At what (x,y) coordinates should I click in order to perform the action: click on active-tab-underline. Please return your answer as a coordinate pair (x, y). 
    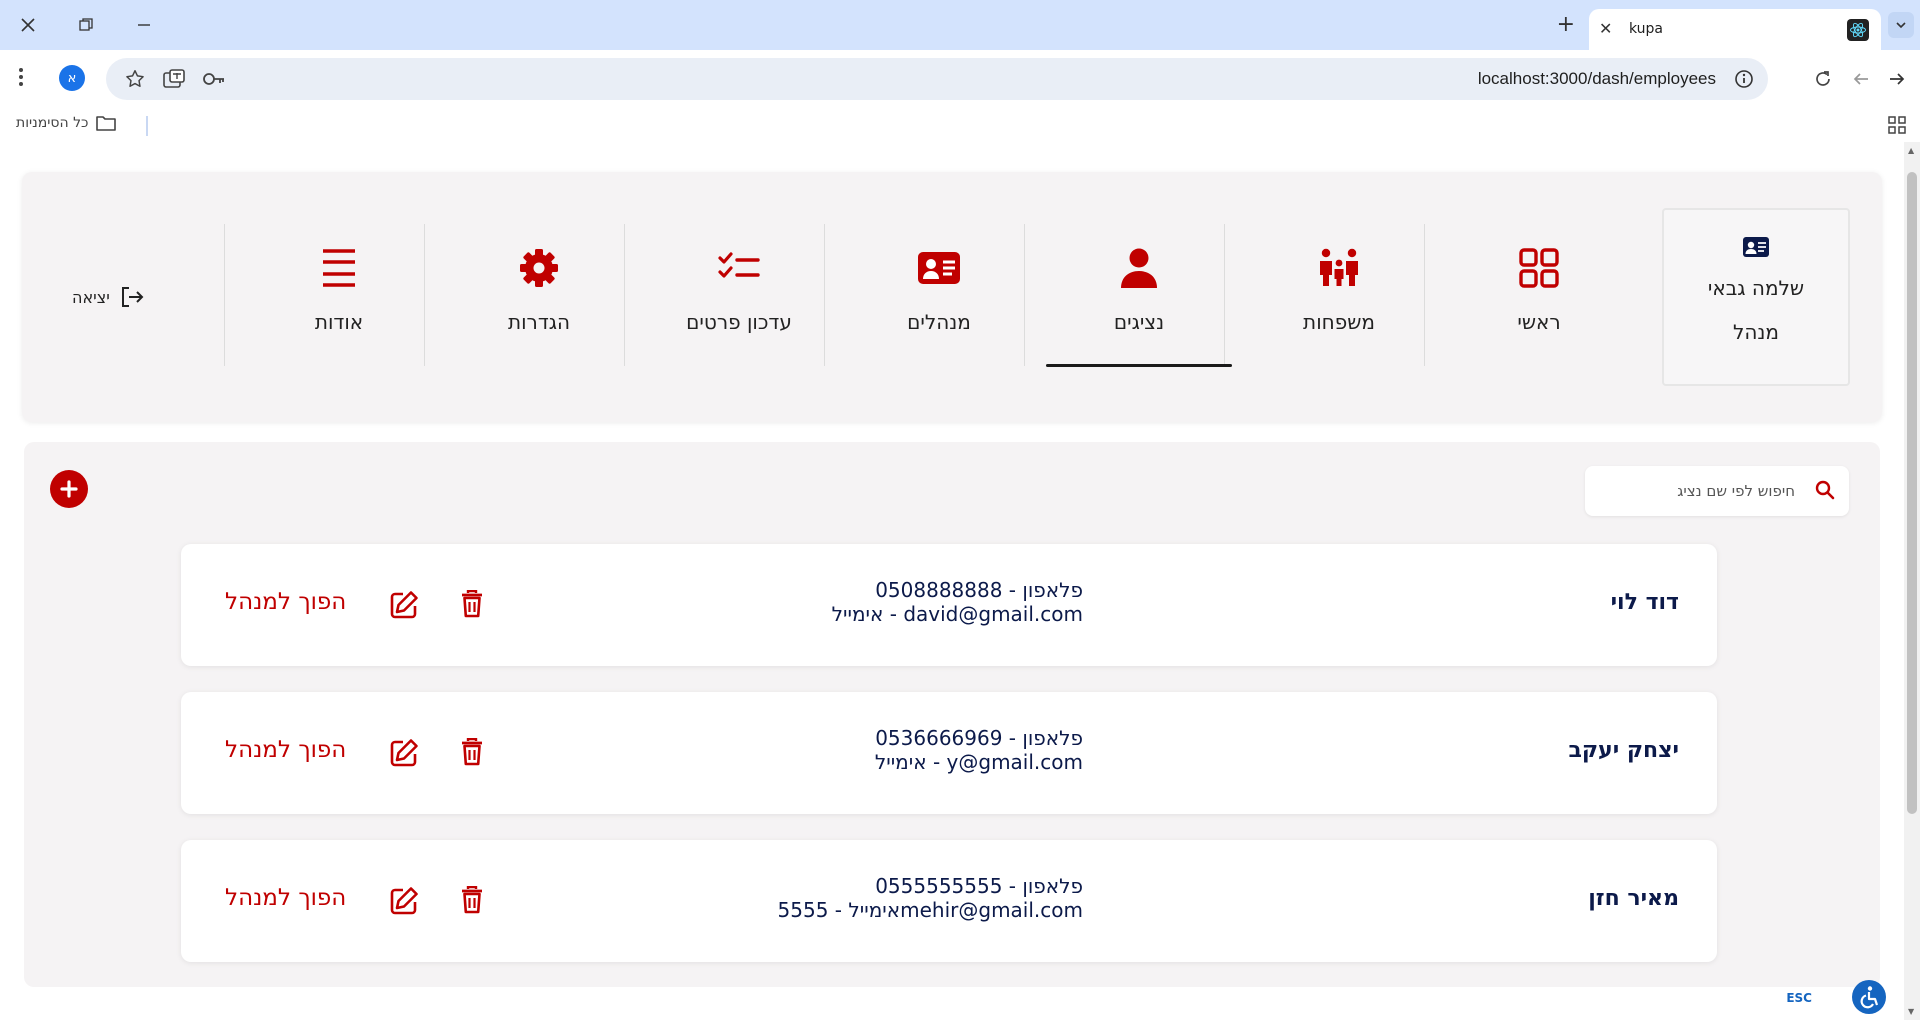
    Looking at the image, I should click on (1139, 365).